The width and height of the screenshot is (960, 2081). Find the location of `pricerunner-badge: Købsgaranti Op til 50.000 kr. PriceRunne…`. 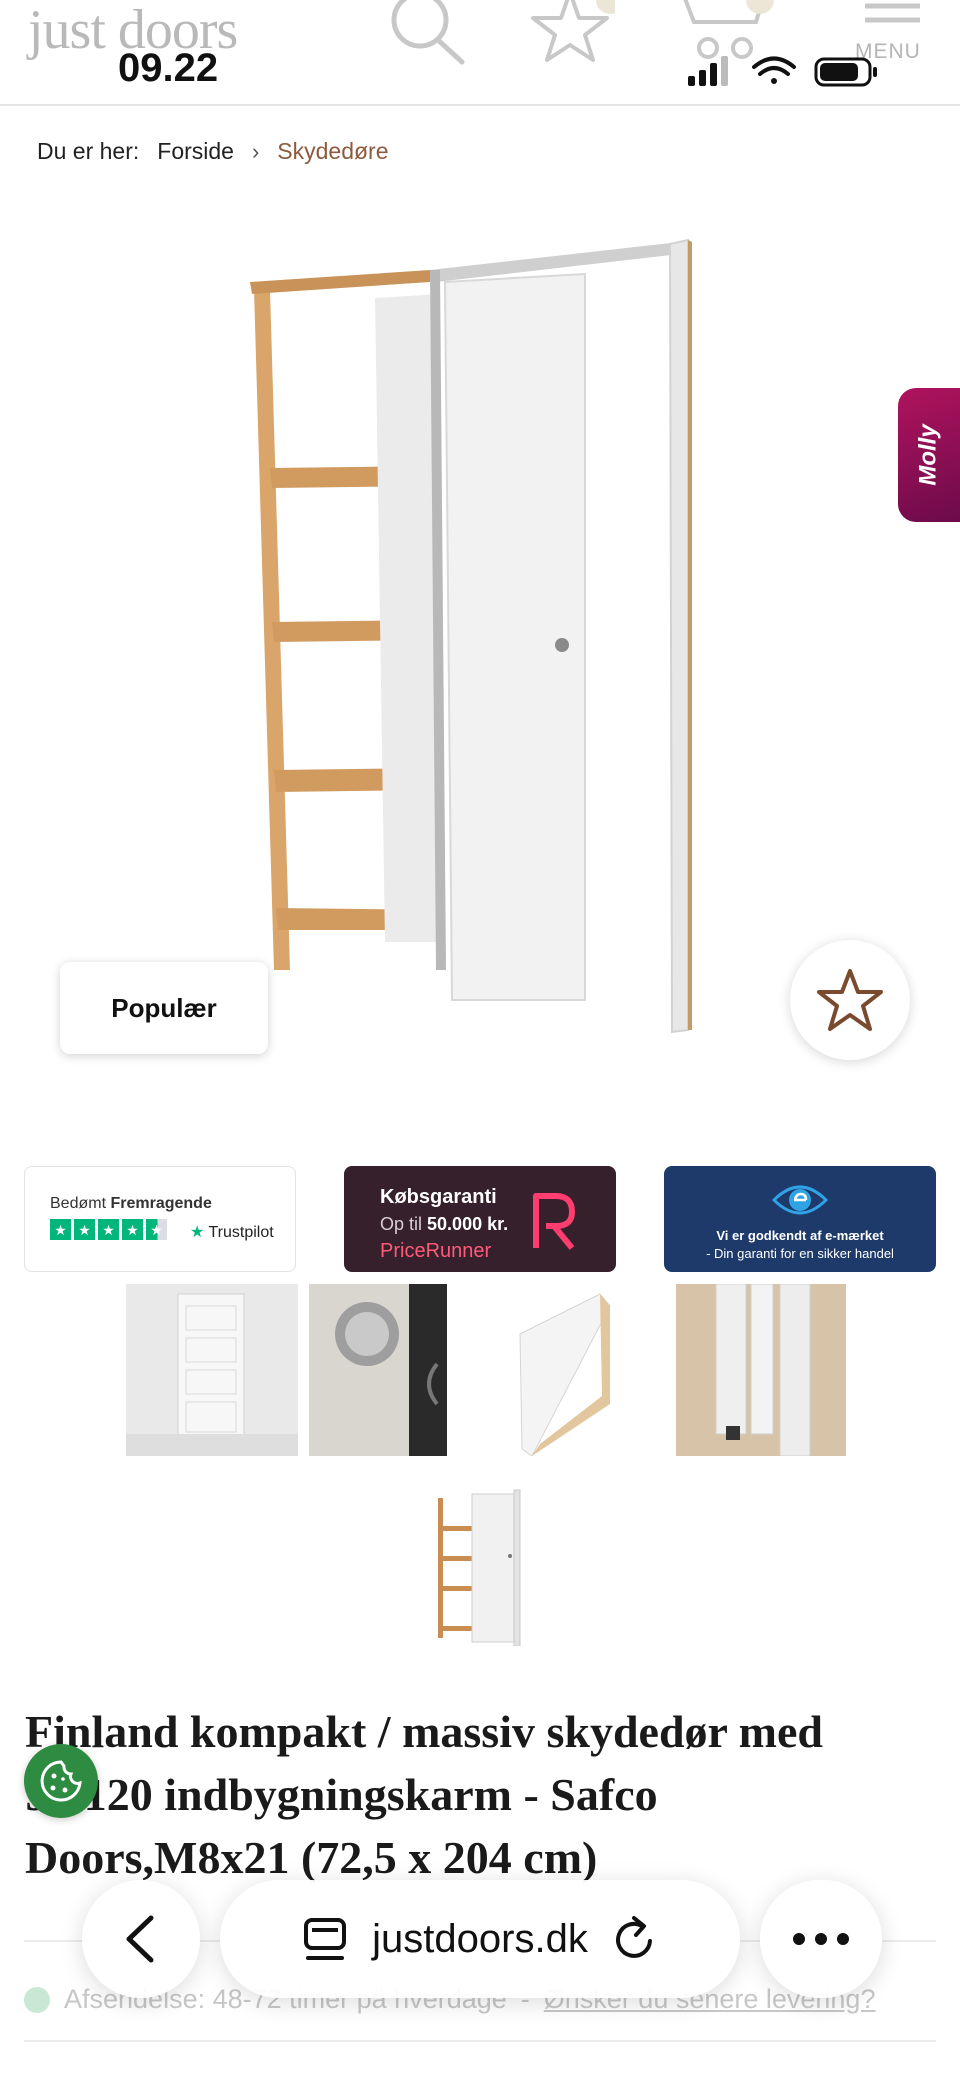

pricerunner-badge: Købsgaranti Op til 50.000 kr. PriceRunne… is located at coordinates (480, 1219).